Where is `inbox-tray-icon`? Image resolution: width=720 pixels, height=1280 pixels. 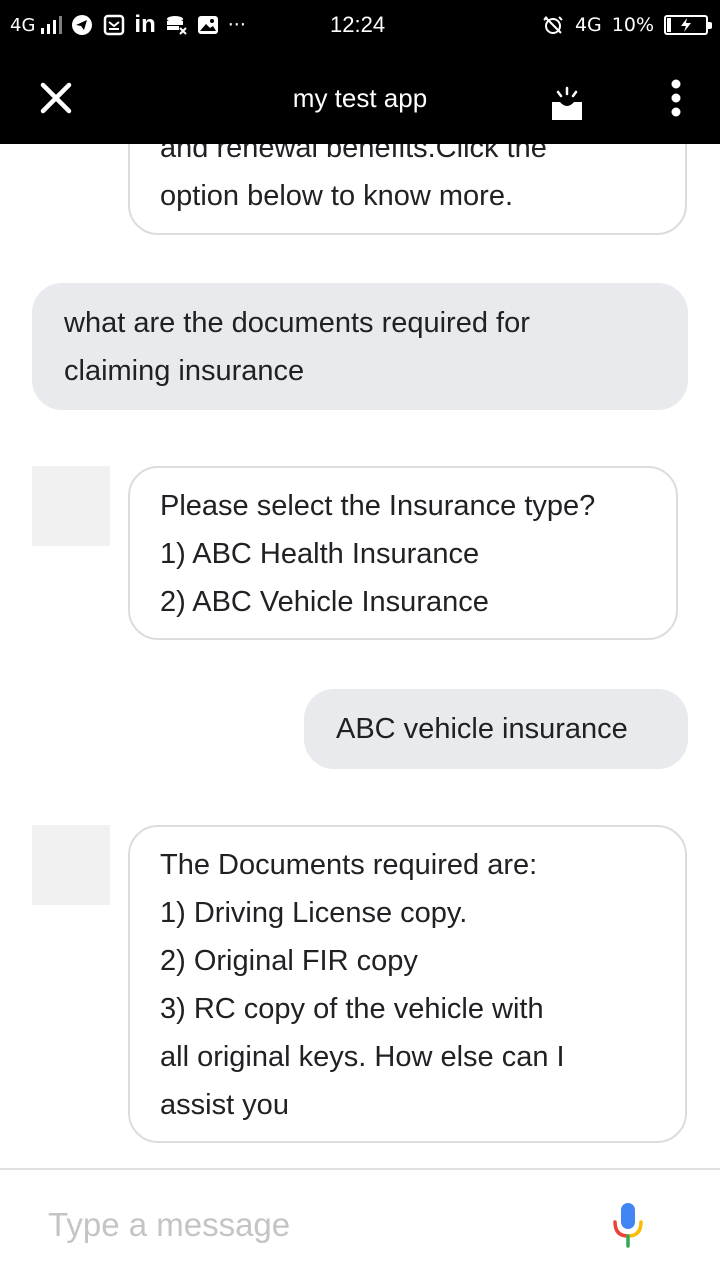
inbox-tray-icon is located at coordinates (567, 103).